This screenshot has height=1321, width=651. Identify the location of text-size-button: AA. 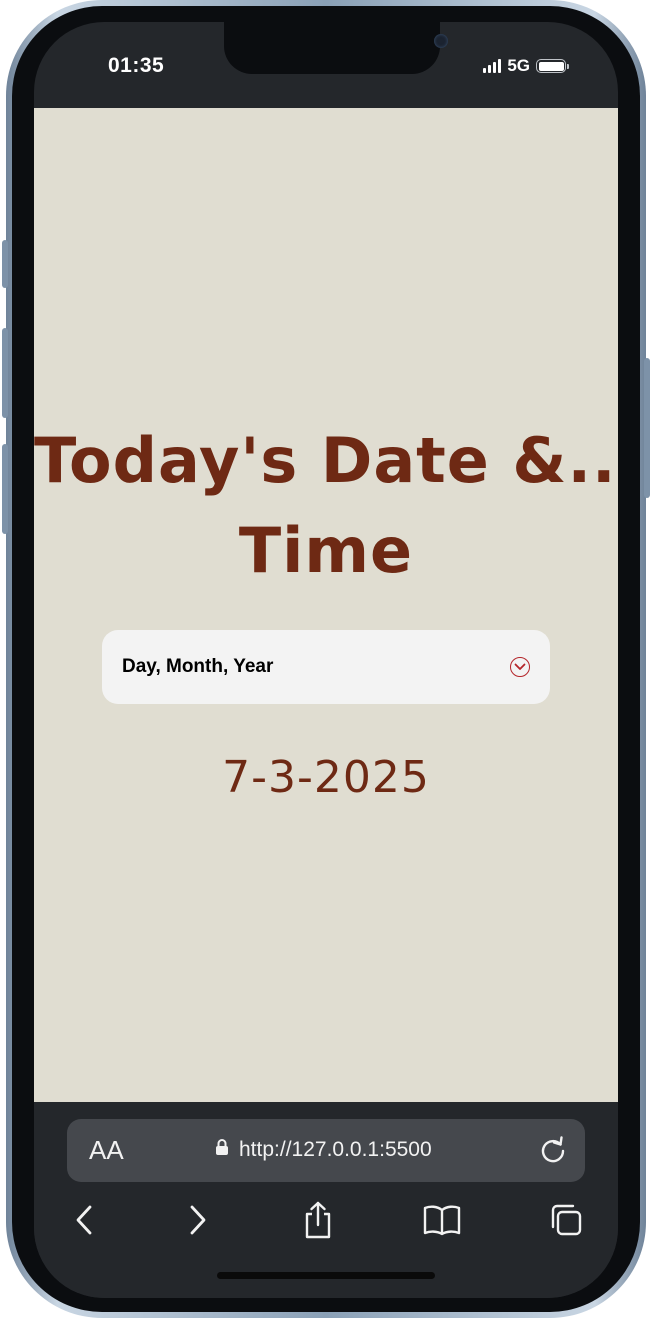
(106, 1150).